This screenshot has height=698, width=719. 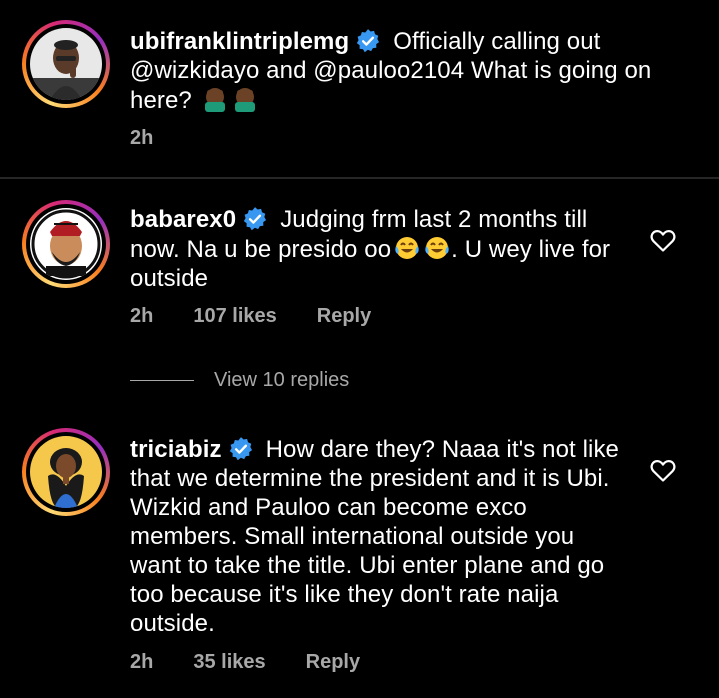 What do you see at coordinates (183, 219) in the screenshot?
I see `username: babarex0` at bounding box center [183, 219].